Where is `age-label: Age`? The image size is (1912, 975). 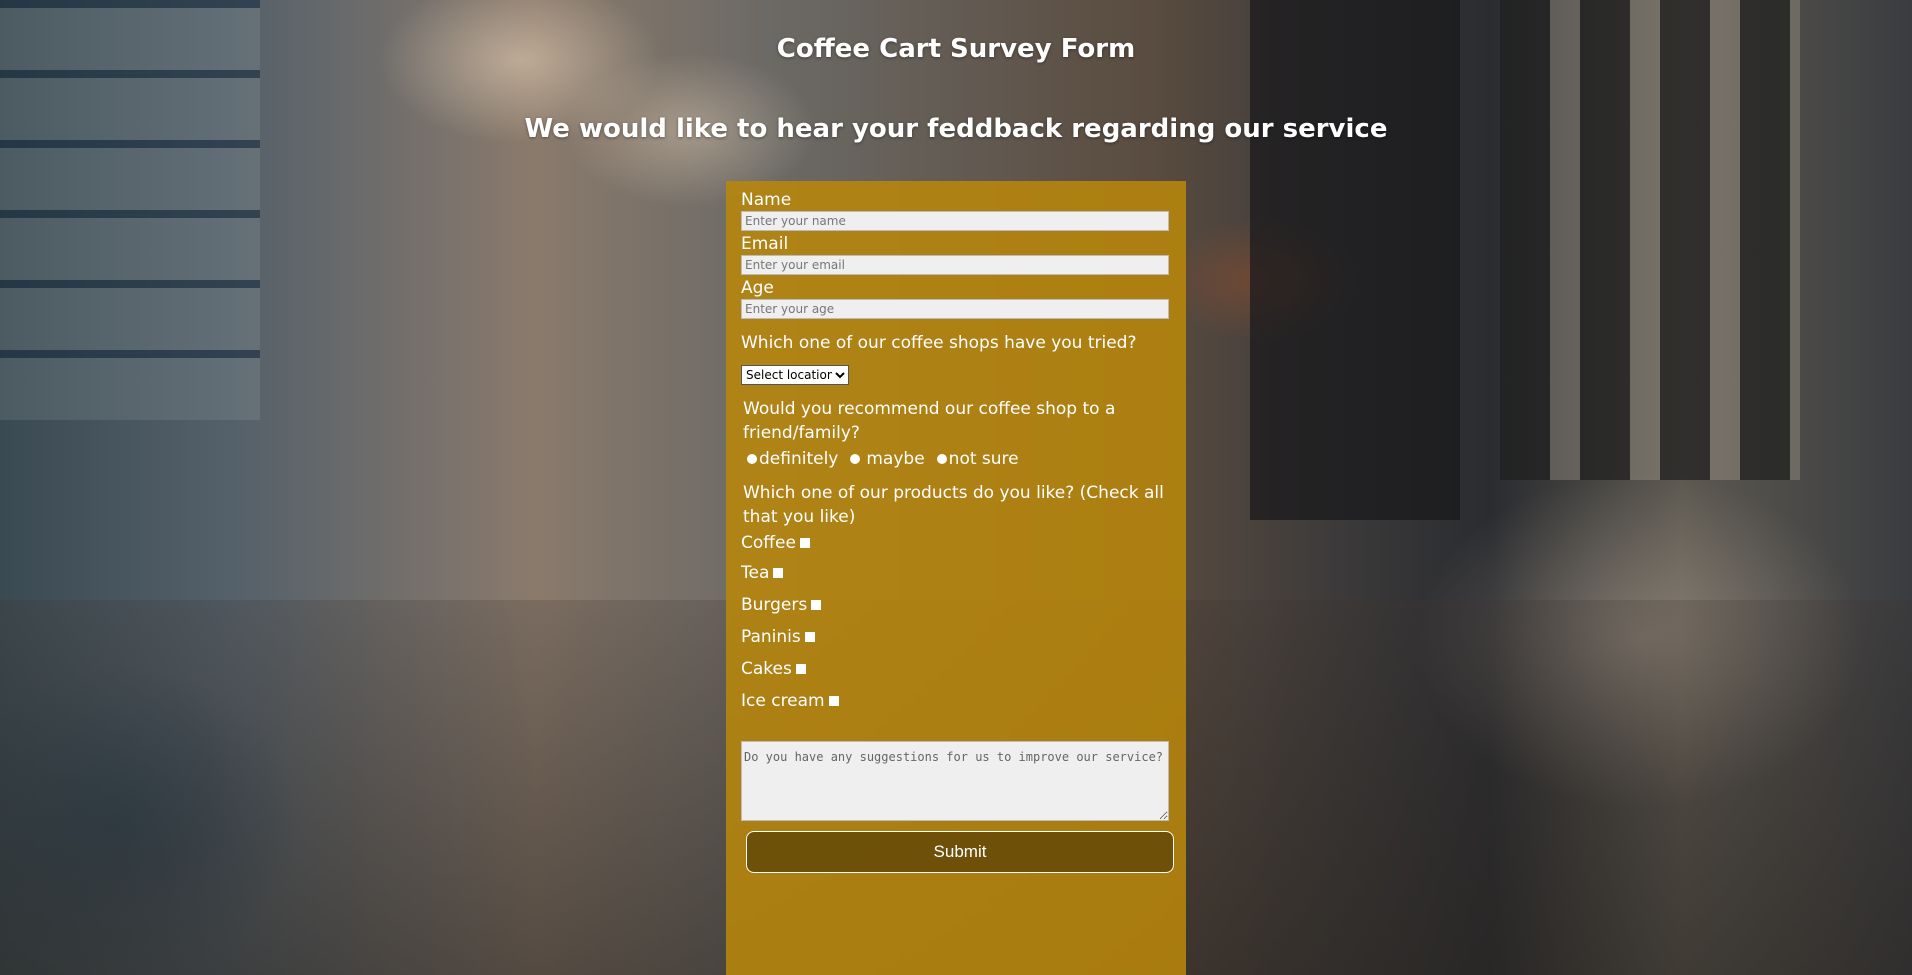
age-label: Age is located at coordinates (757, 288).